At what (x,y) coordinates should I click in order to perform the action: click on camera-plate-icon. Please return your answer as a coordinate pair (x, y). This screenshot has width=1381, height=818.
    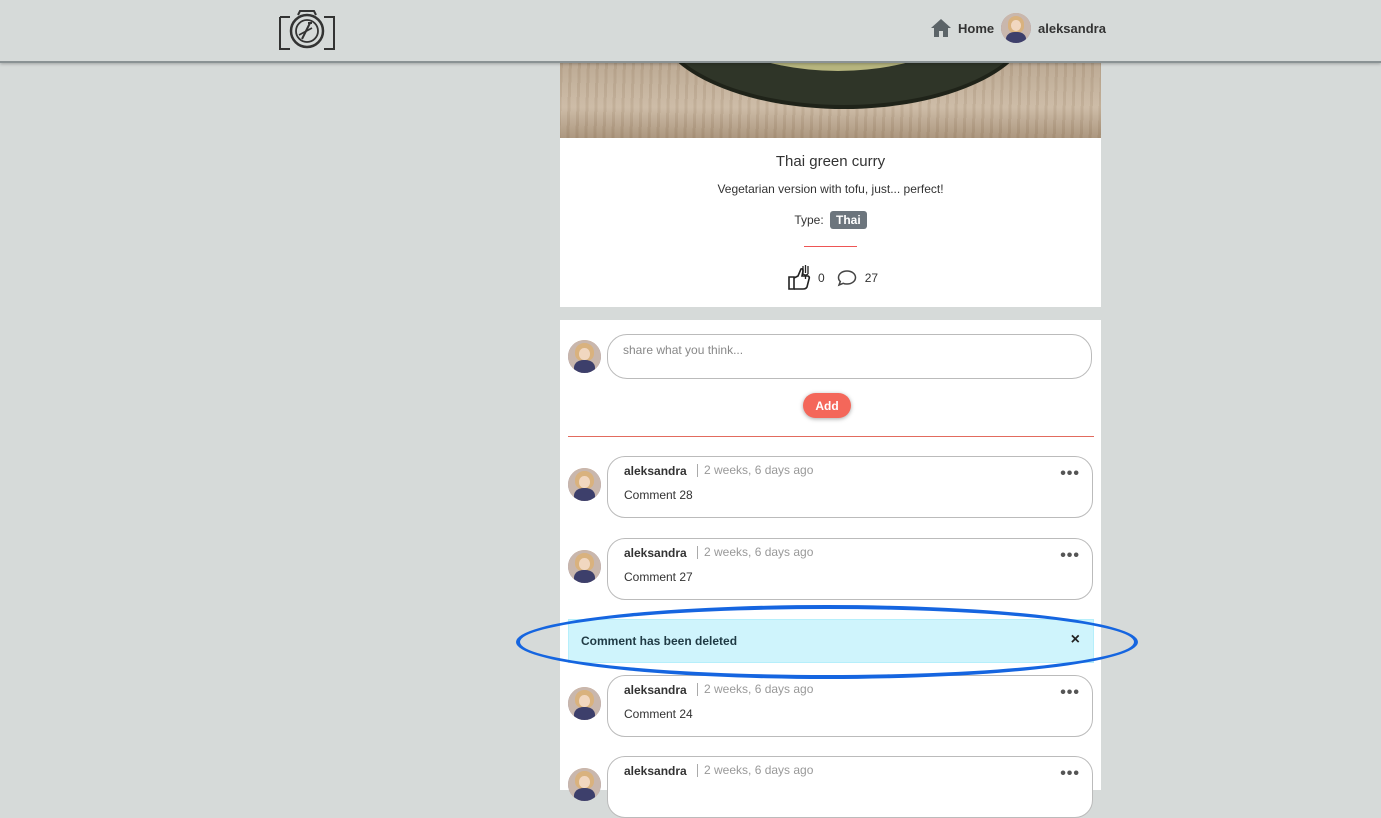
    Looking at the image, I should click on (307, 30).